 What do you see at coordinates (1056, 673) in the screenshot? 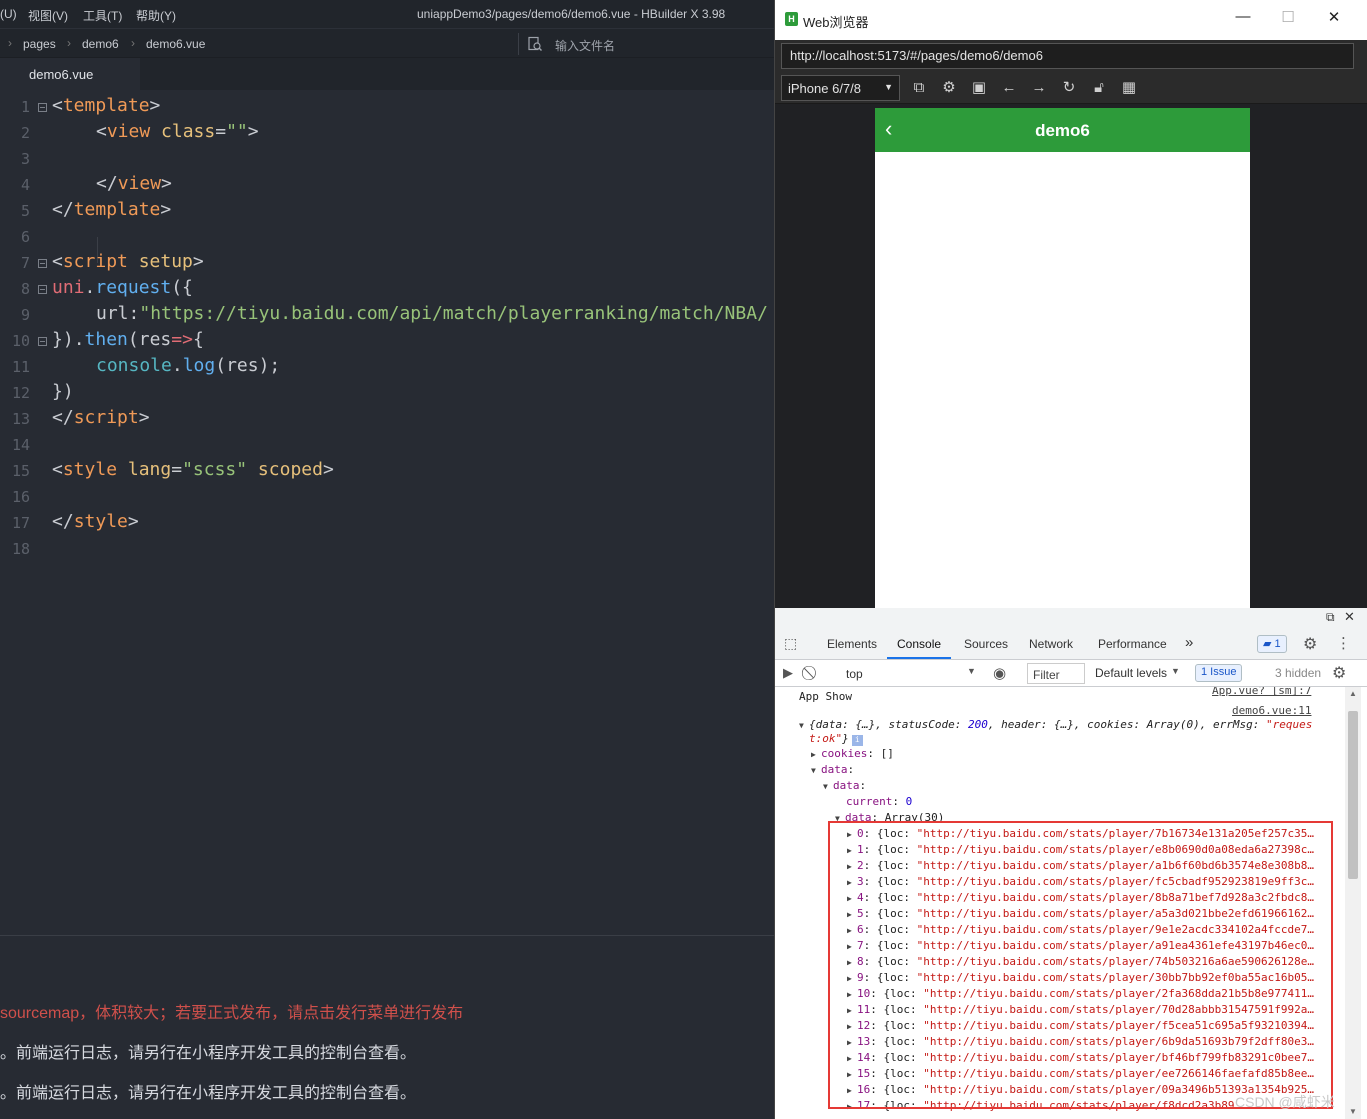
I see `filter-input: Filter` at bounding box center [1056, 673].